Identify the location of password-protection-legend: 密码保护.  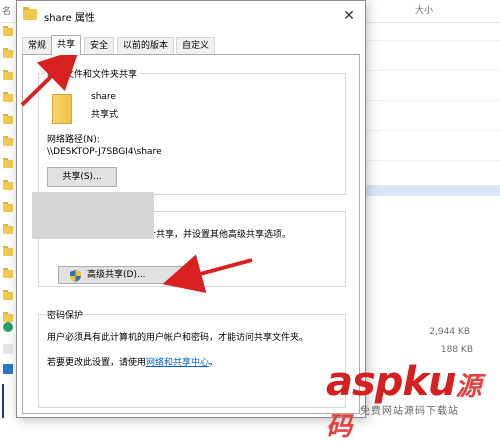
(65, 314).